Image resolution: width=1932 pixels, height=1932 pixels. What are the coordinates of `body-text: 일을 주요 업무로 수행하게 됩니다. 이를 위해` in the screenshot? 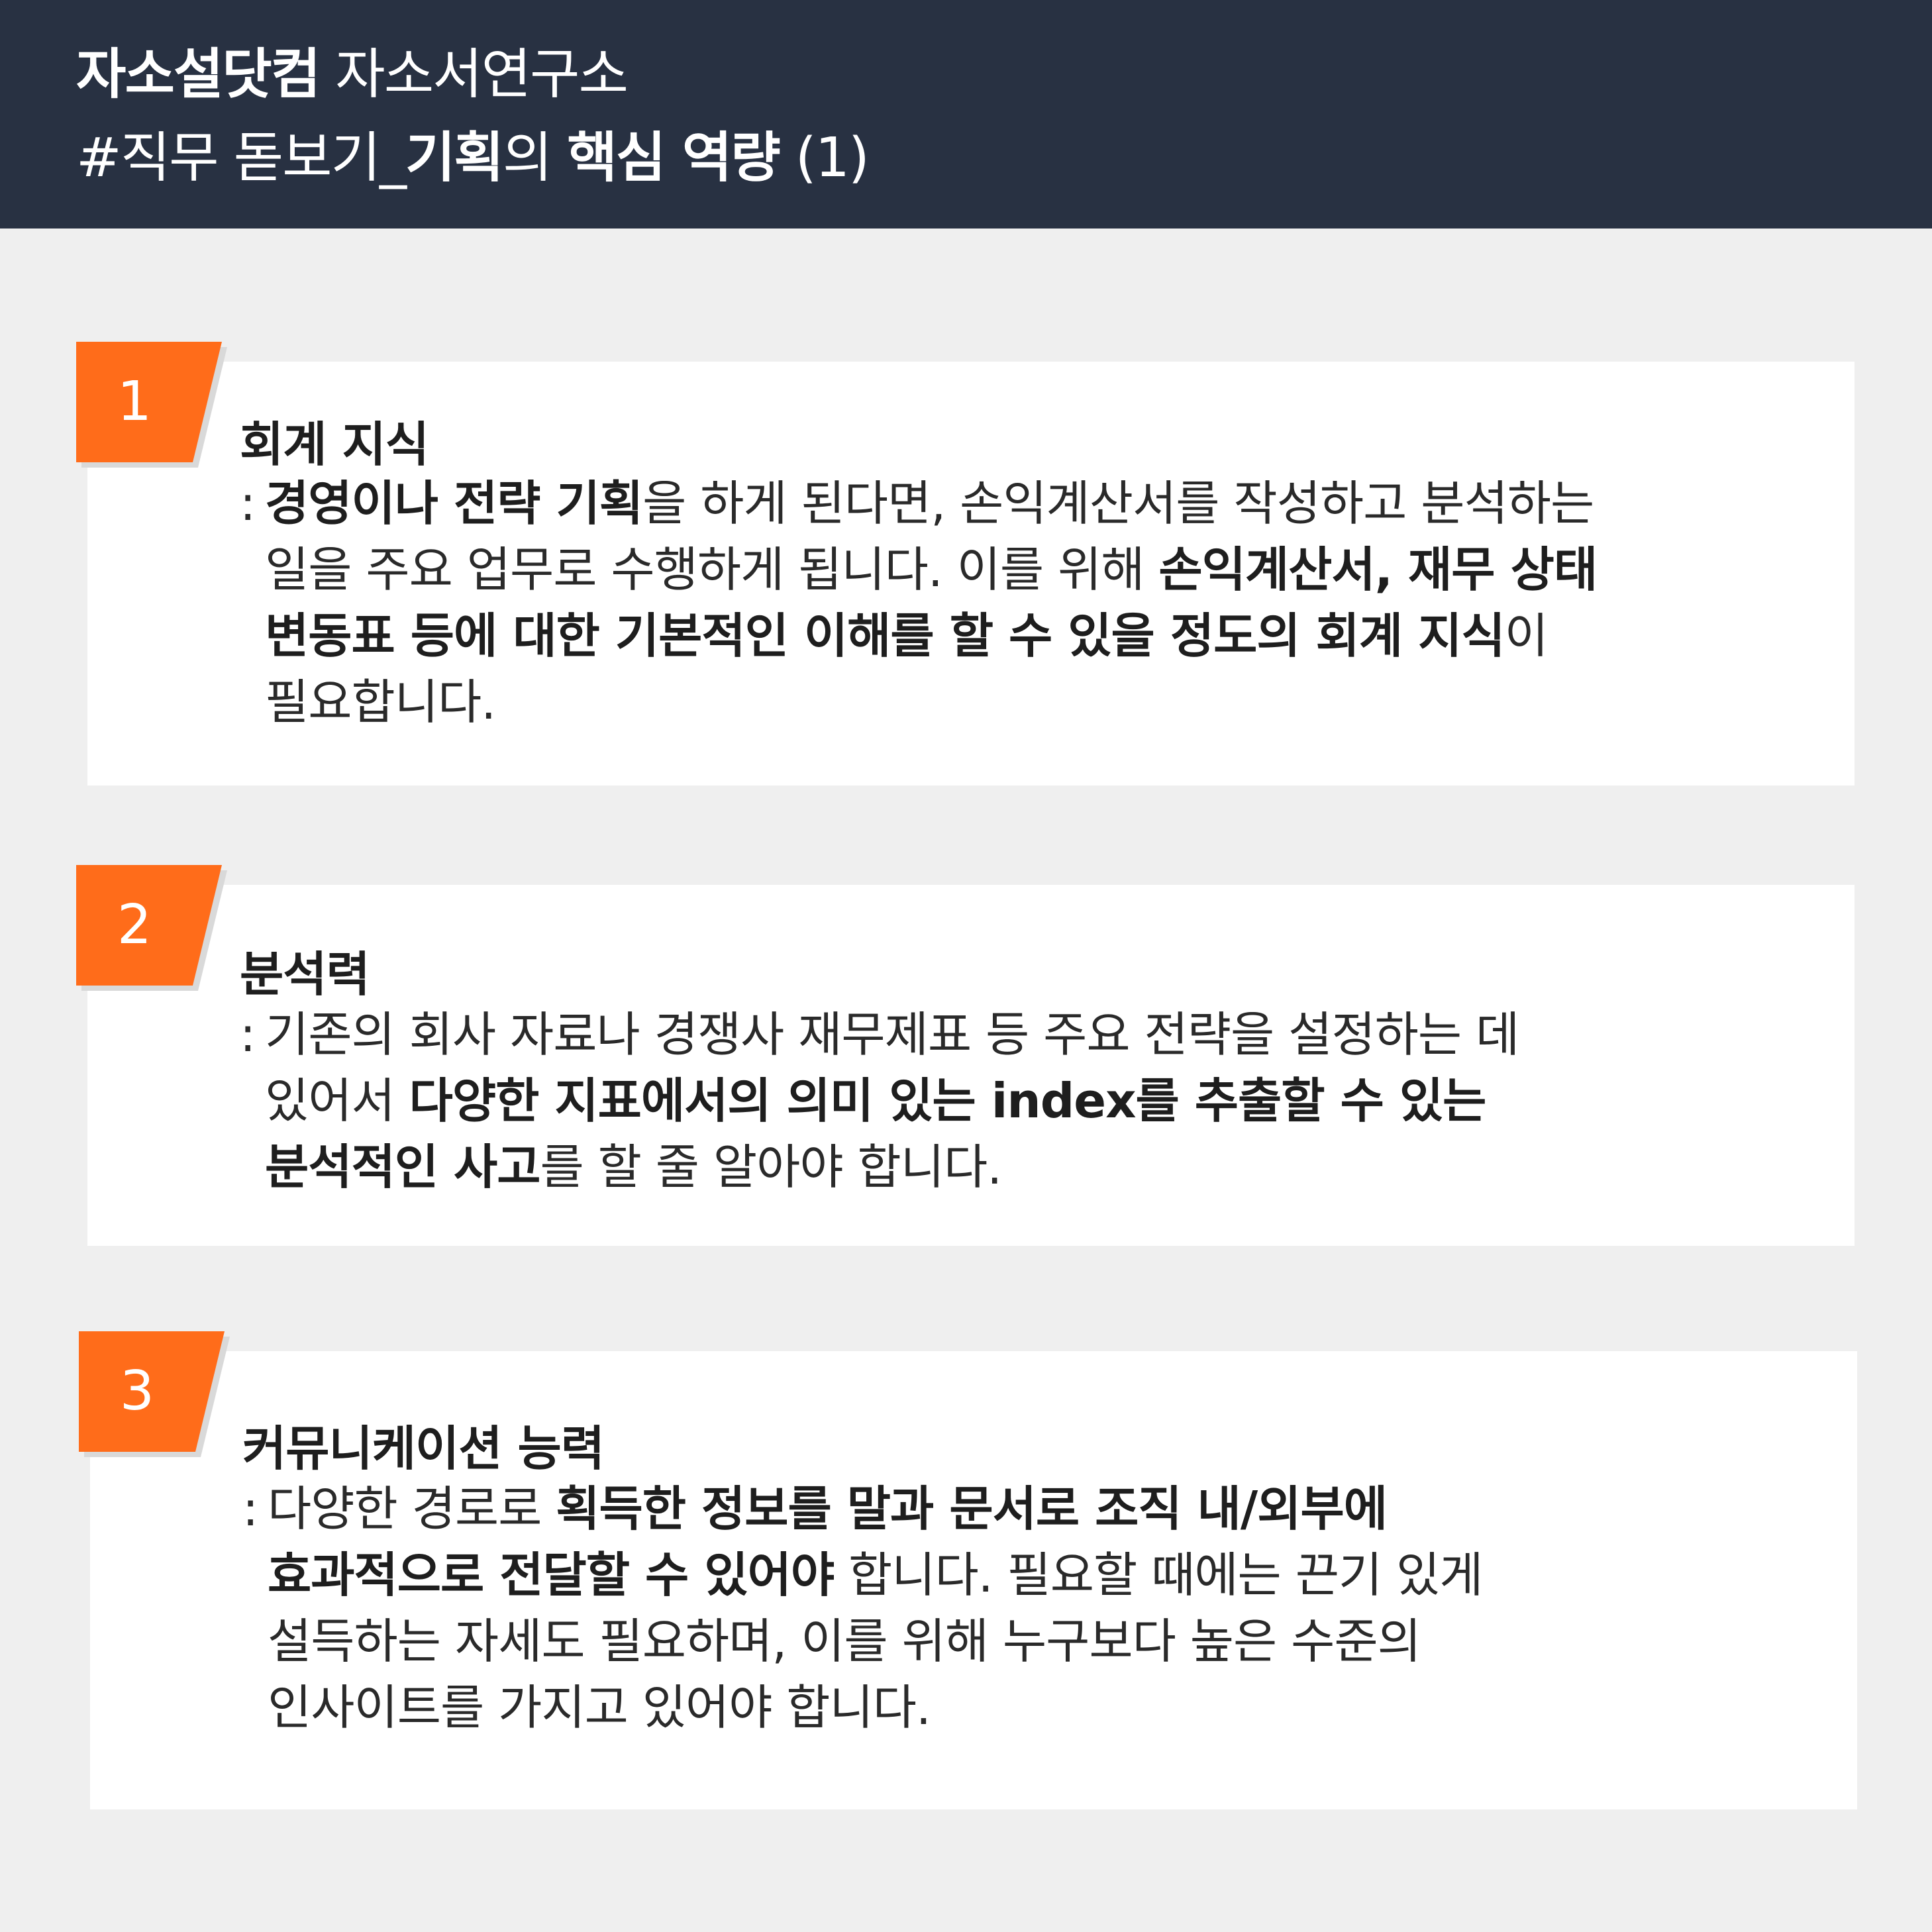 It's located at (712, 569).